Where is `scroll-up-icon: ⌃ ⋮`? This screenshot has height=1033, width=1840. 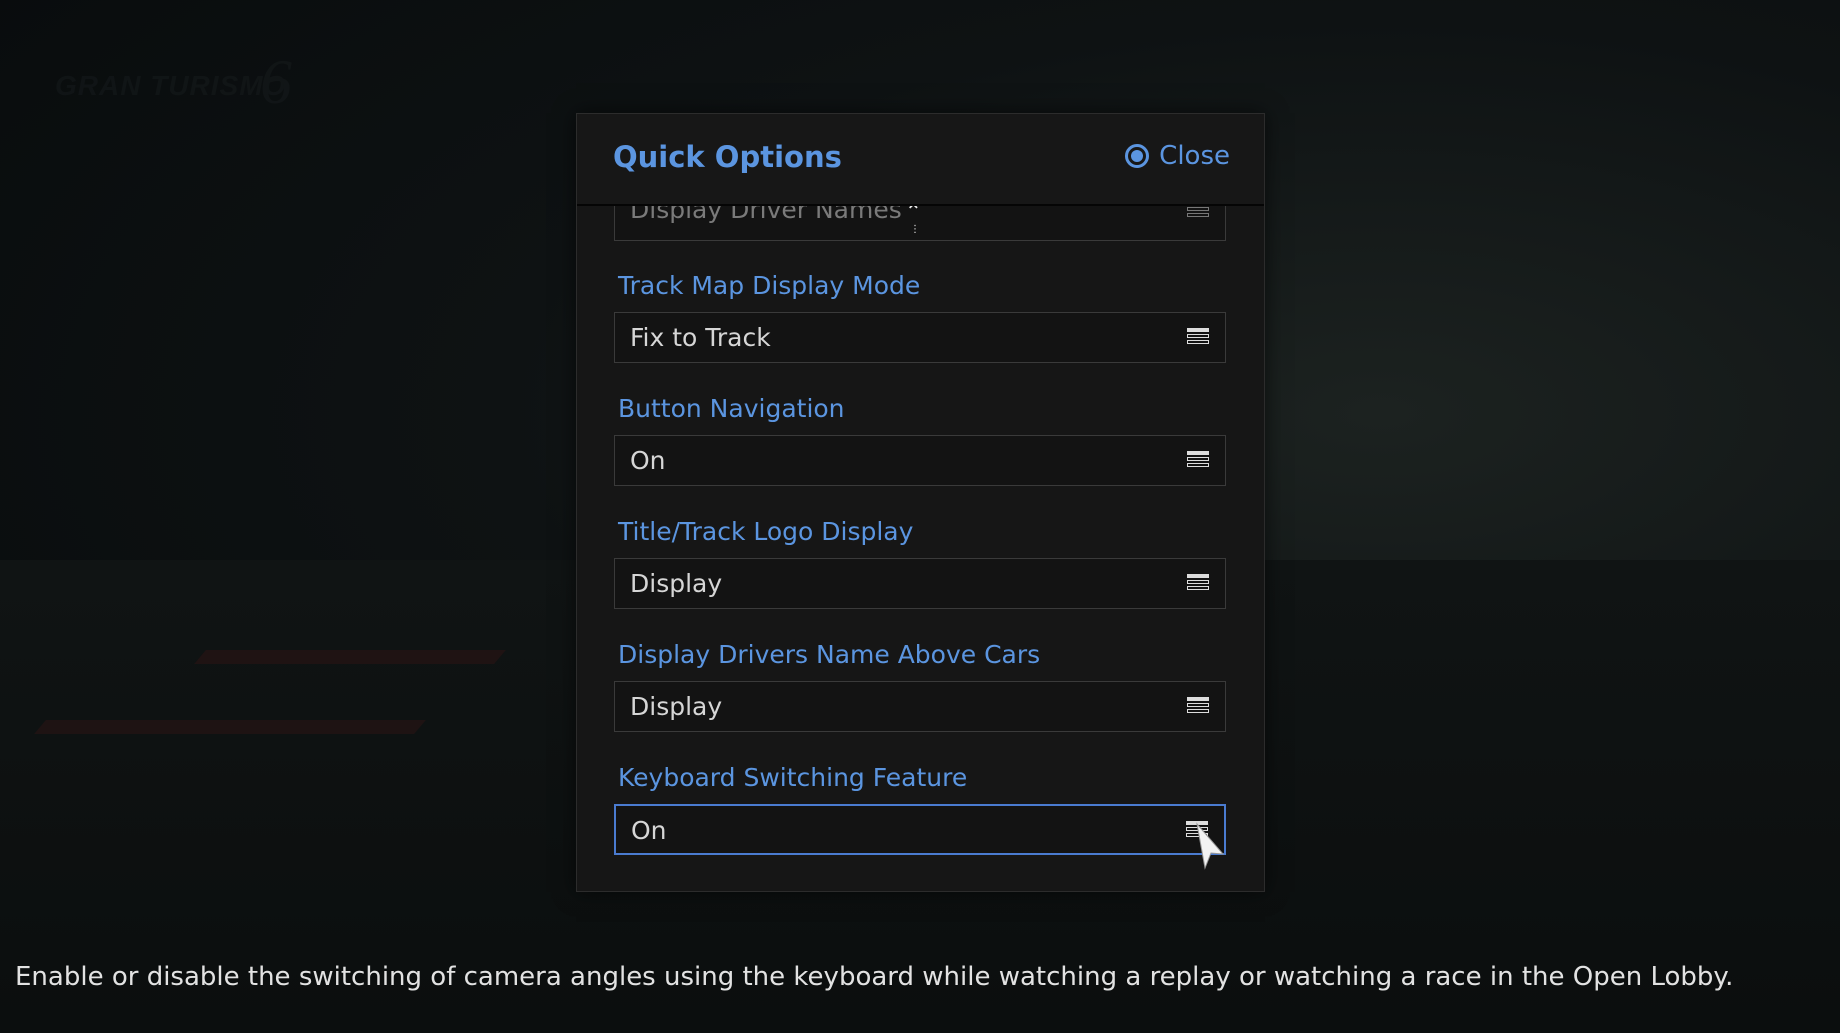 scroll-up-icon: ⌃ ⋮ is located at coordinates (913, 223).